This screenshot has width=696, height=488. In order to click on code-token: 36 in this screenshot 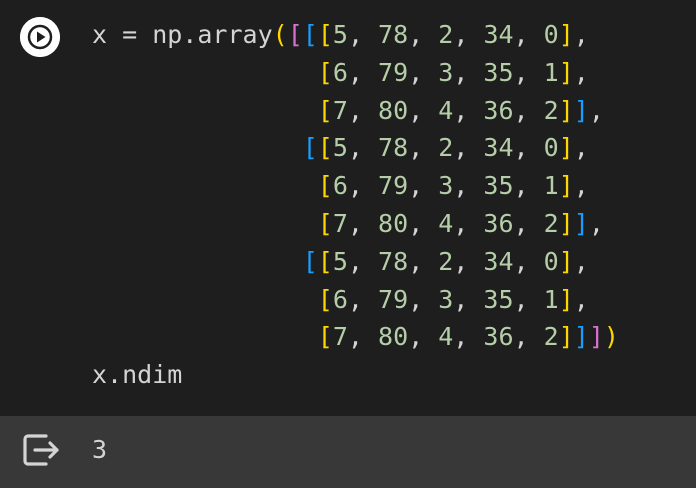, I will do `click(498, 337)`.